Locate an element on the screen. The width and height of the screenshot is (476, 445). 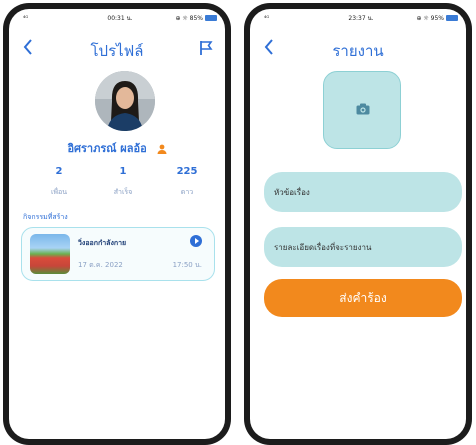
play-icon is located at coordinates (196, 241).